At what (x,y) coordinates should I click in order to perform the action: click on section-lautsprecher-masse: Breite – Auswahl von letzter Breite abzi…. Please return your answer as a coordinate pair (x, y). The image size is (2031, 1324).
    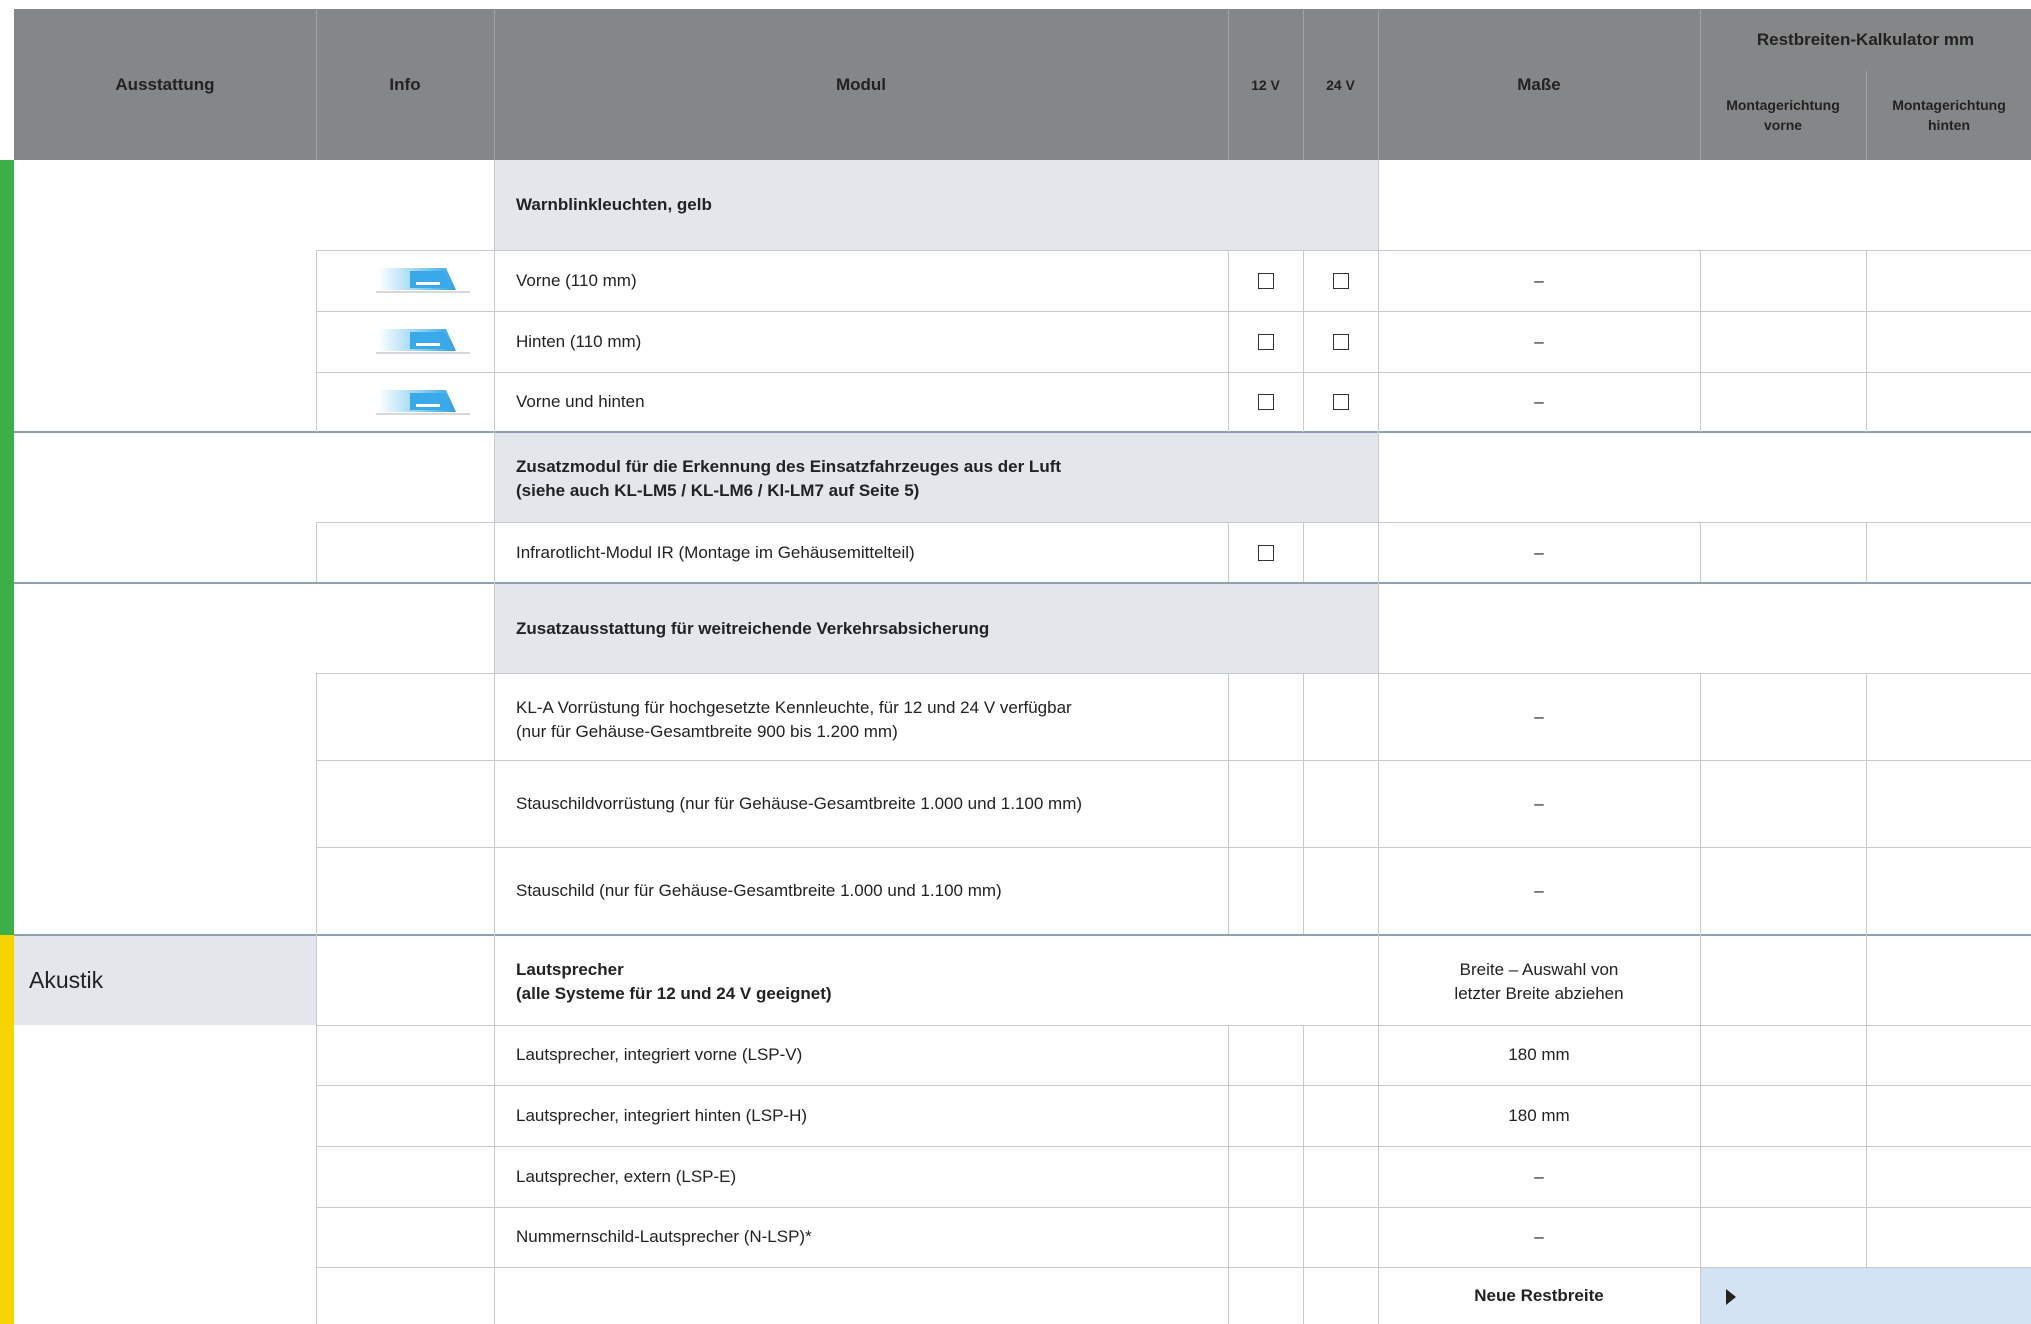
    Looking at the image, I should click on (1539, 980).